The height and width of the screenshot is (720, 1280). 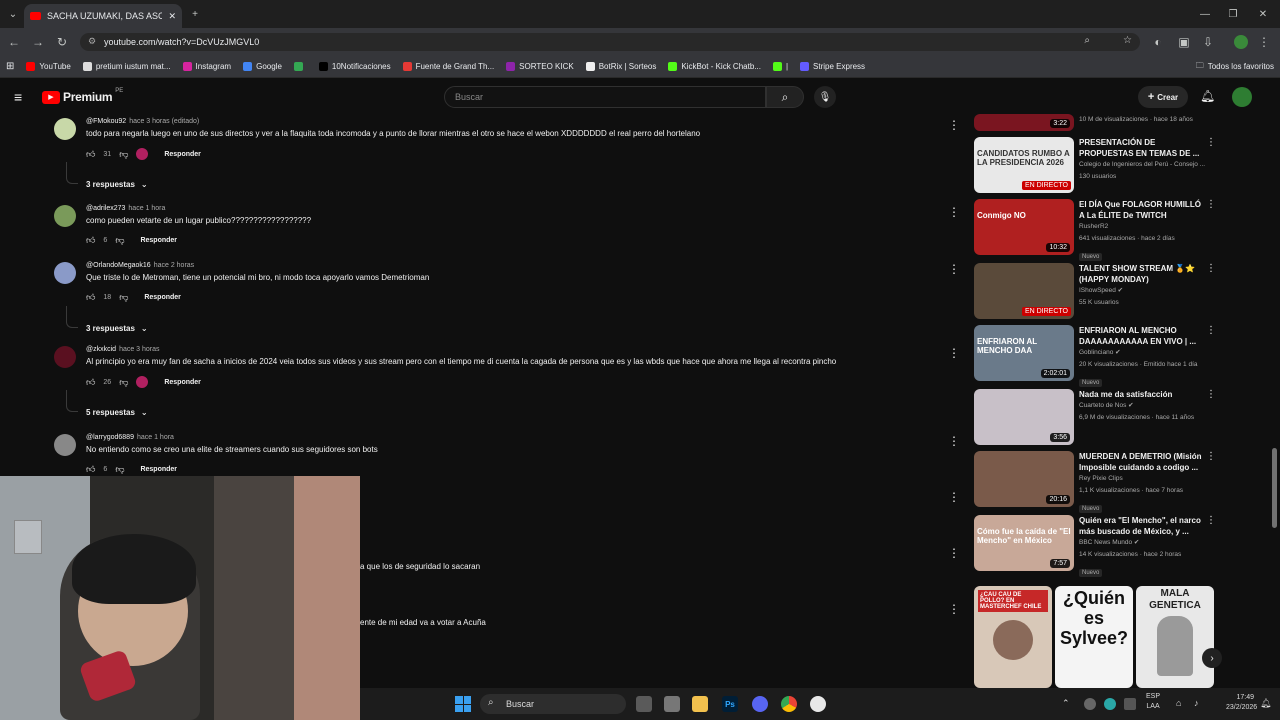 I want to click on bookmark-item: Instagram, so click(x=207, y=66).